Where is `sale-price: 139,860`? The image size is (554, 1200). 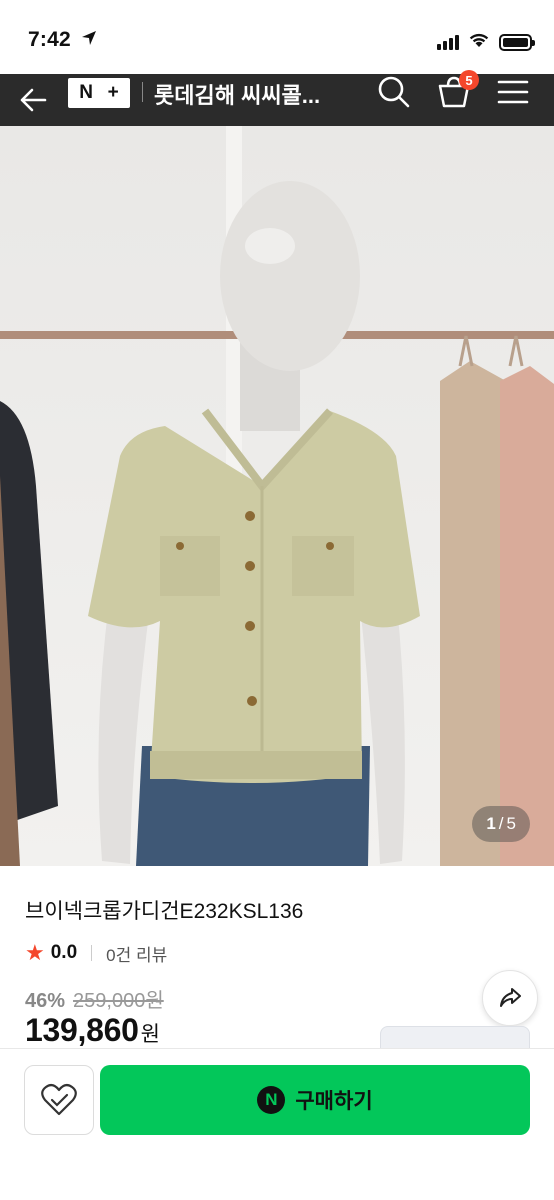
sale-price: 139,860 is located at coordinates (82, 1030).